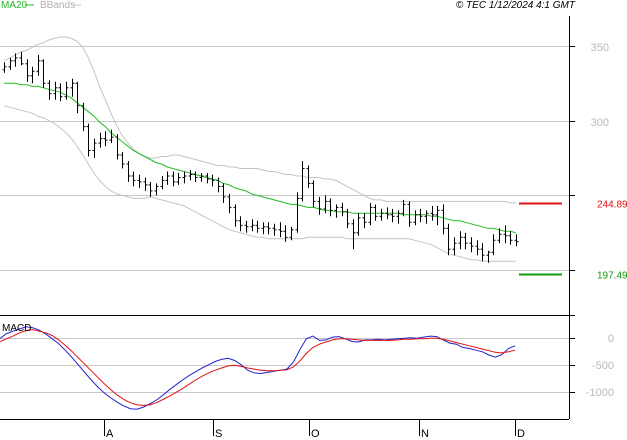 This screenshot has width=627, height=440. What do you see at coordinates (14, 5) in the screenshot?
I see `ma20-label: MA20` at bounding box center [14, 5].